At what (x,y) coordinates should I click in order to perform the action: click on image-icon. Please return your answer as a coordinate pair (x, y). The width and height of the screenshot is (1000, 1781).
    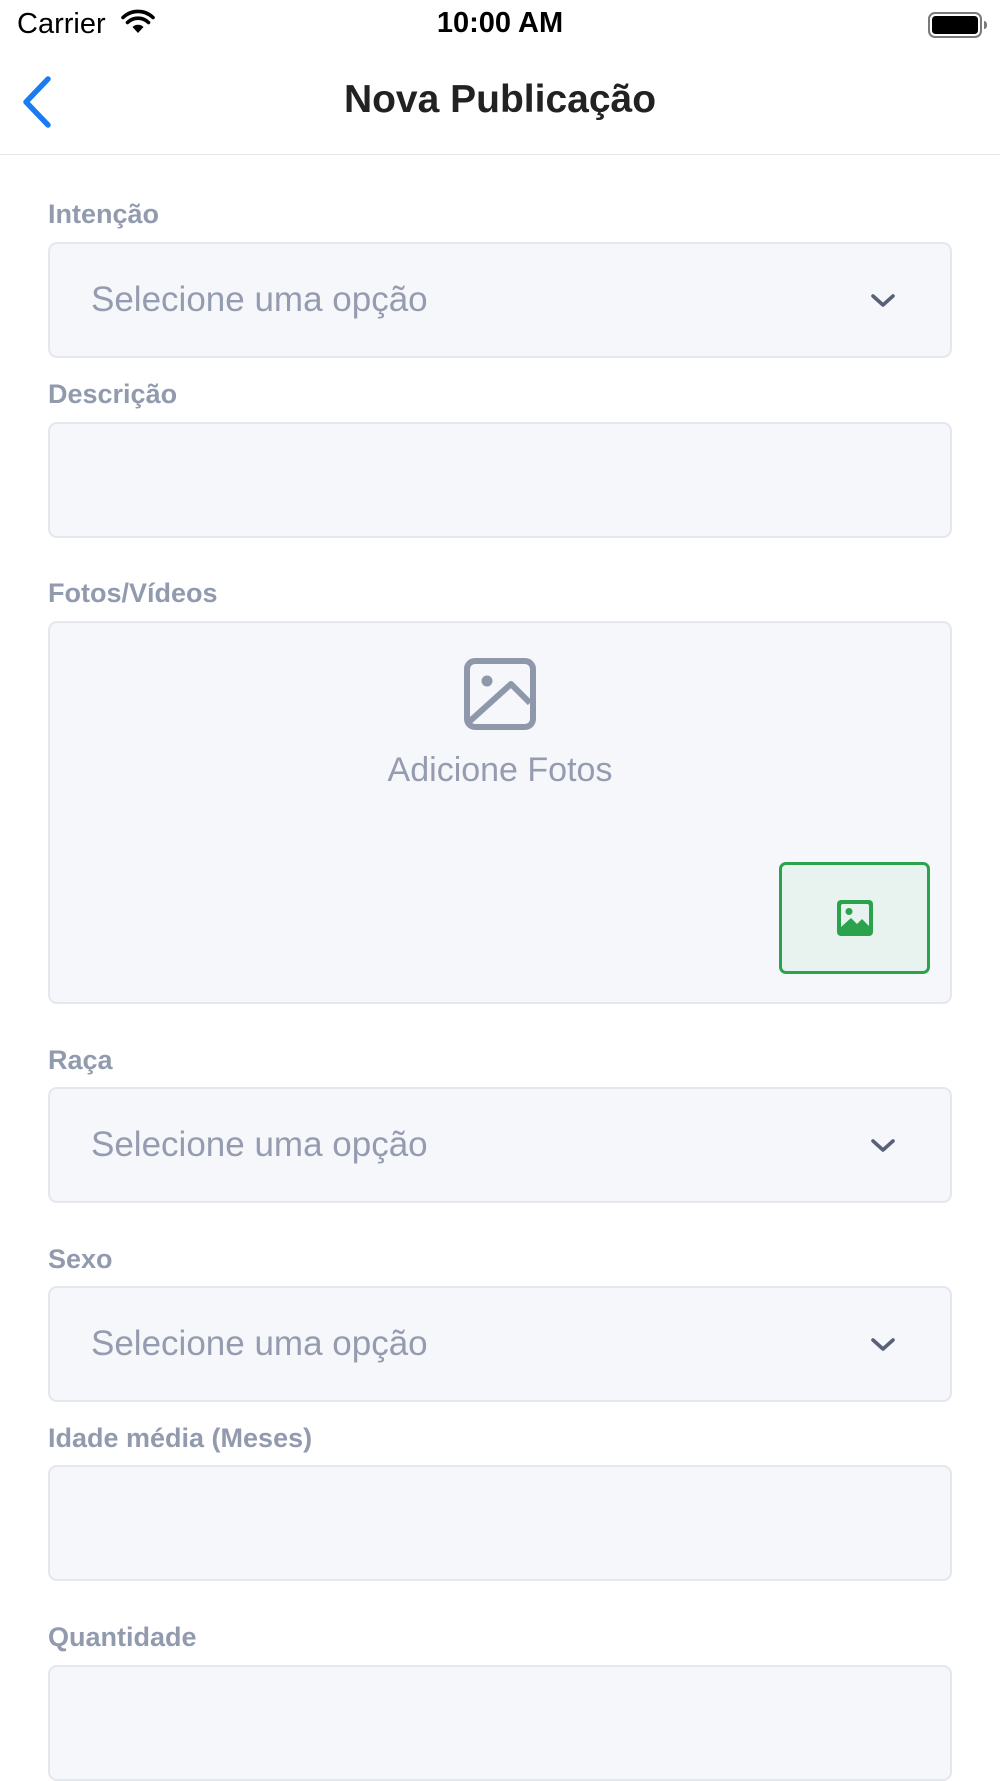
    Looking at the image, I should click on (854, 918).